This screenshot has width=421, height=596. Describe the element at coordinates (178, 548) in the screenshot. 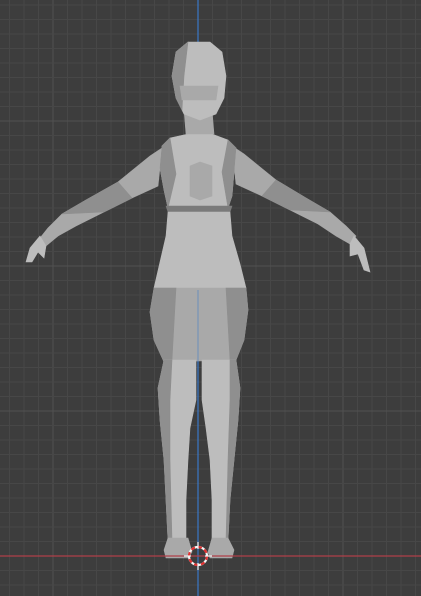

I see `left-foot` at that location.